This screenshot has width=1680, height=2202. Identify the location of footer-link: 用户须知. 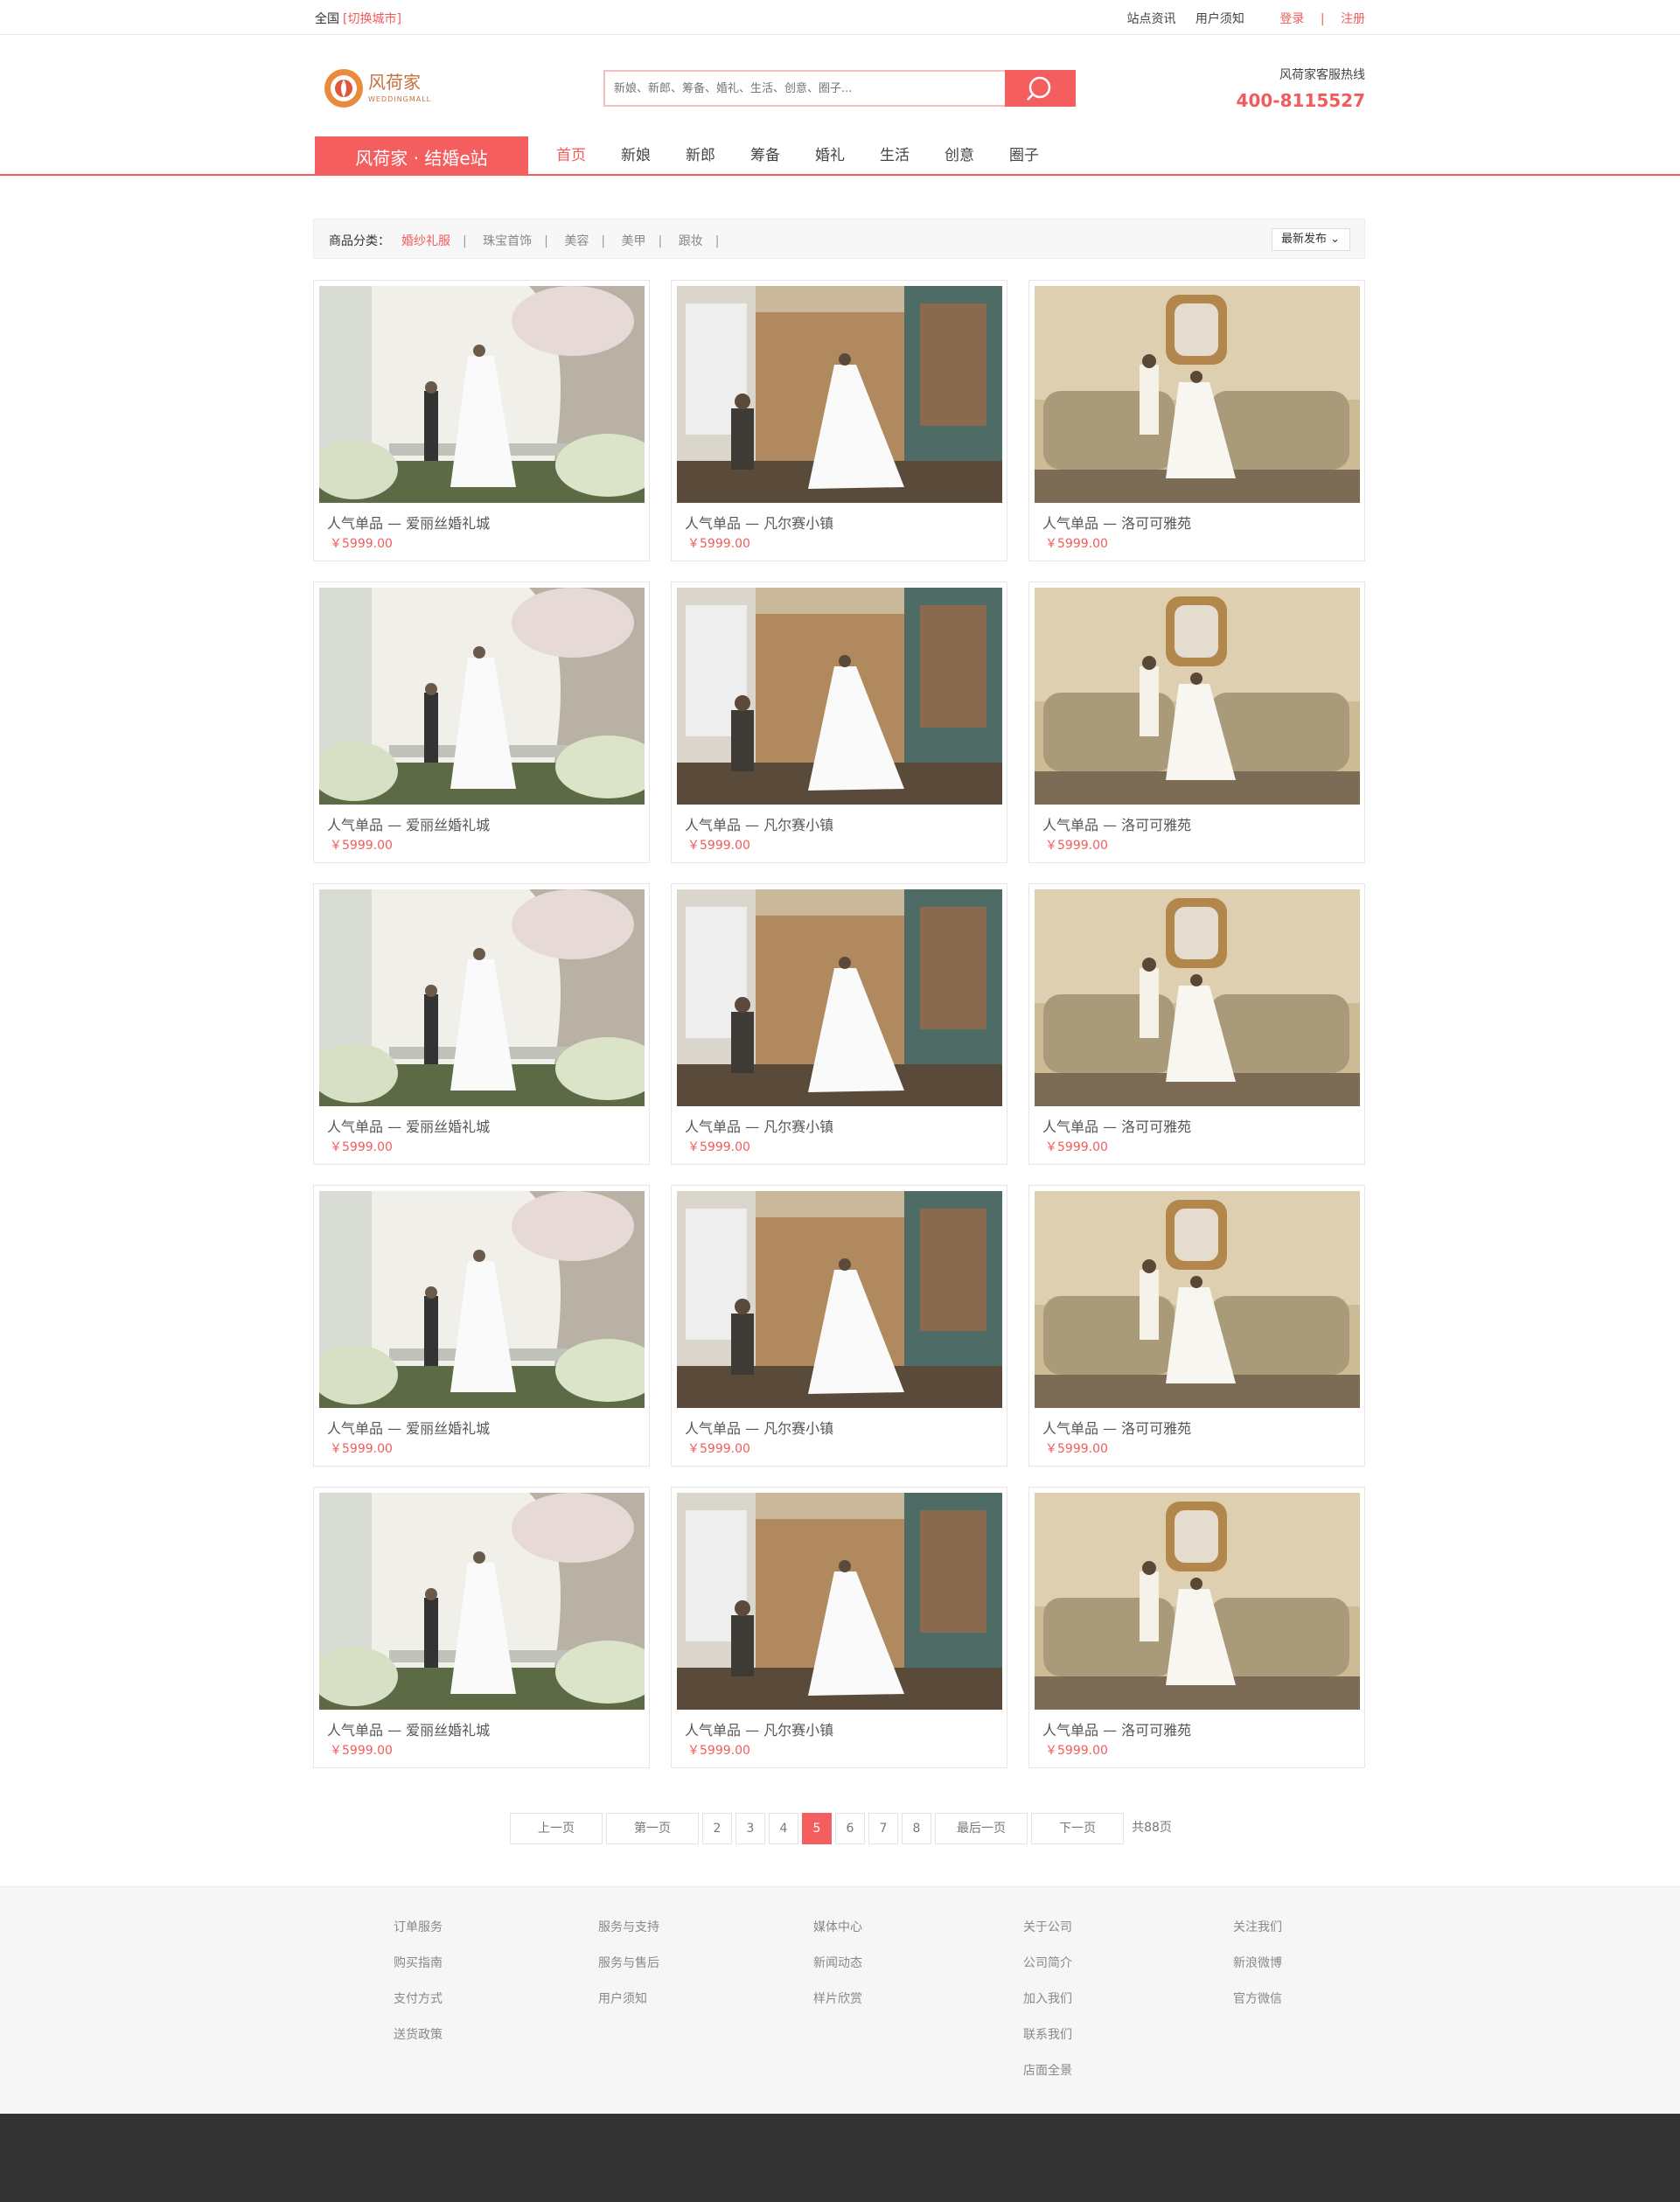
(628, 1997).